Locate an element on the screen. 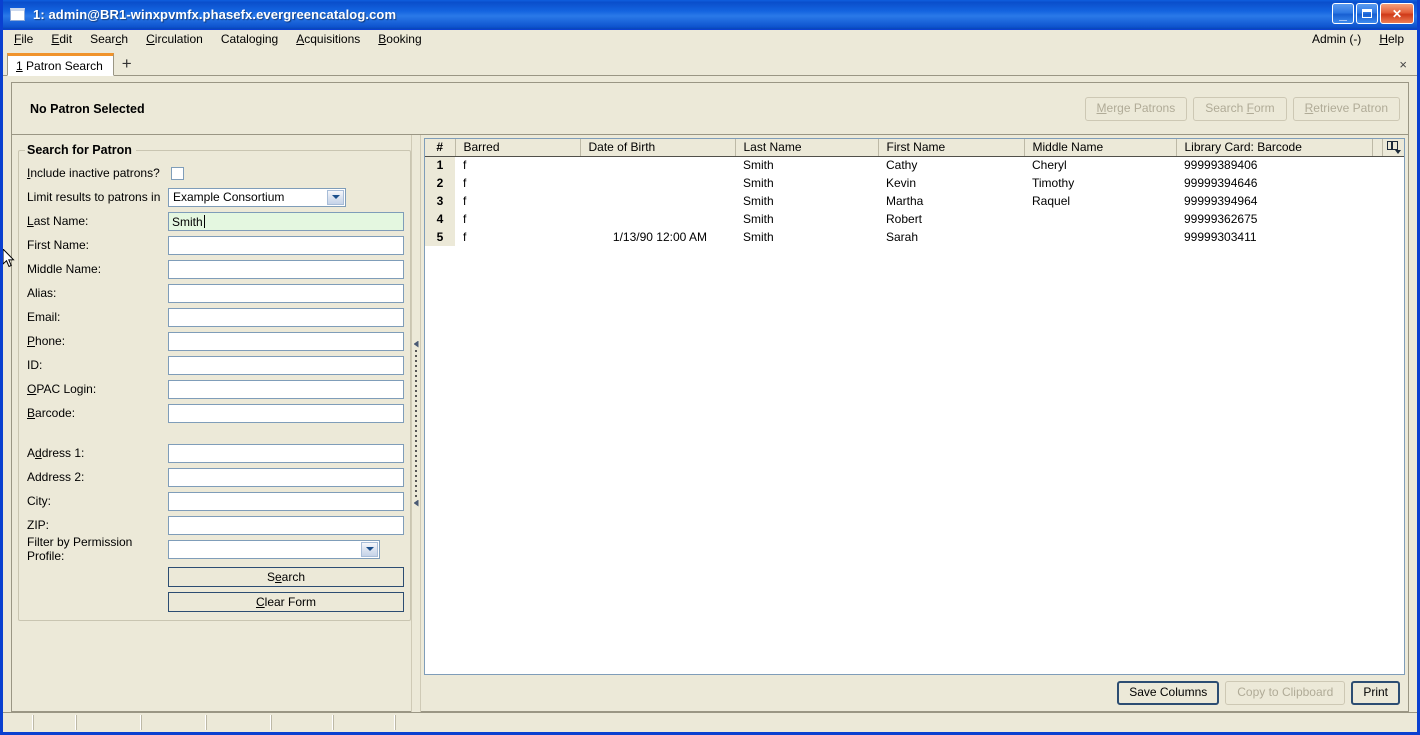  id-input is located at coordinates (286, 365).